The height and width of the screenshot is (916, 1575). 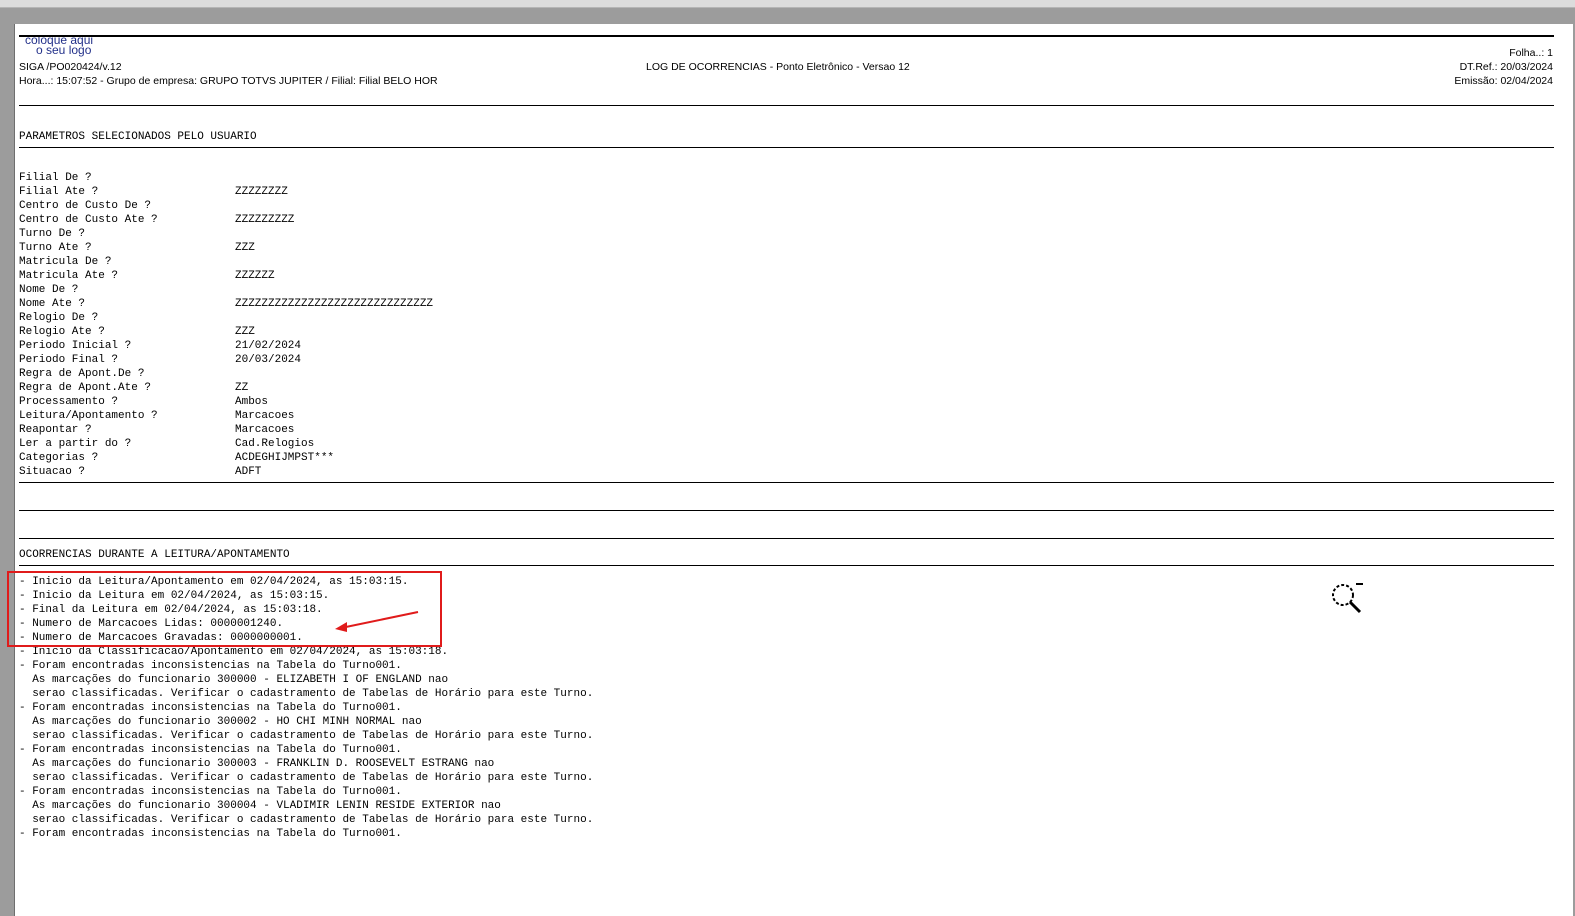 What do you see at coordinates (265, 220) in the screenshot?
I see `param-value: ZZZZZZZZZ` at bounding box center [265, 220].